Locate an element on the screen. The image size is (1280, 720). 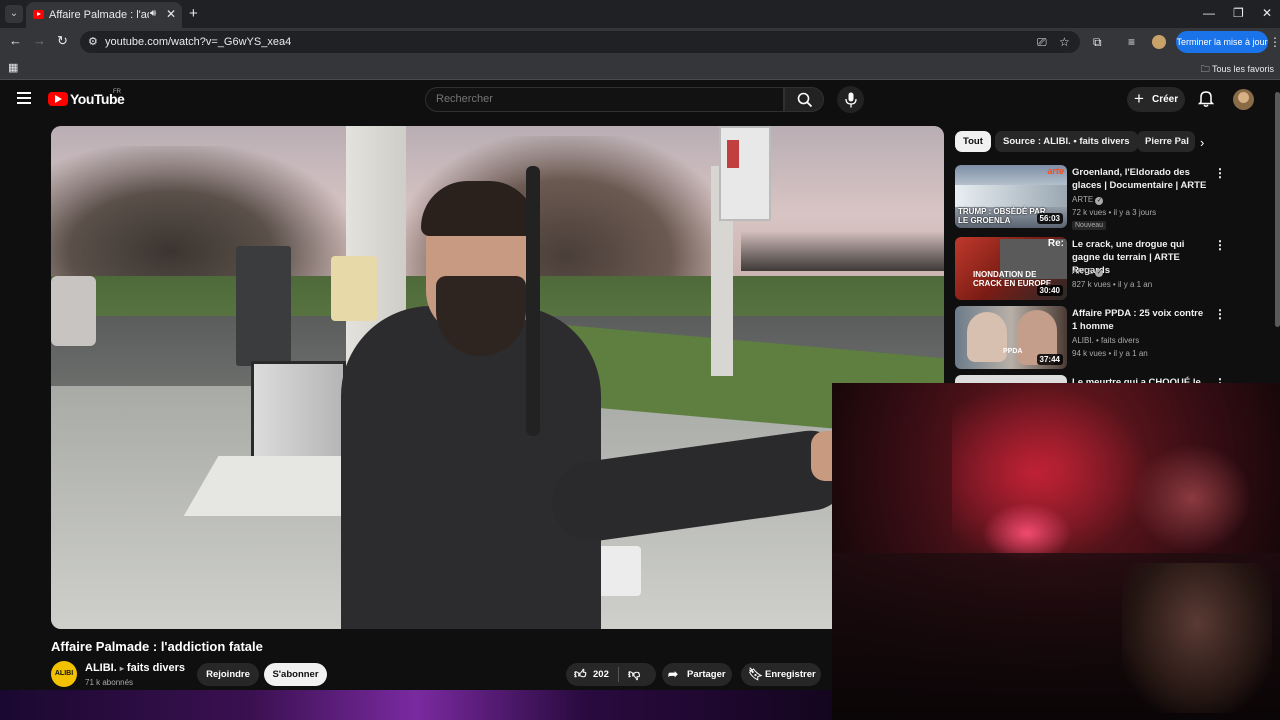
more-menu-icon: ⋮ is located at coordinates (1274, 42).